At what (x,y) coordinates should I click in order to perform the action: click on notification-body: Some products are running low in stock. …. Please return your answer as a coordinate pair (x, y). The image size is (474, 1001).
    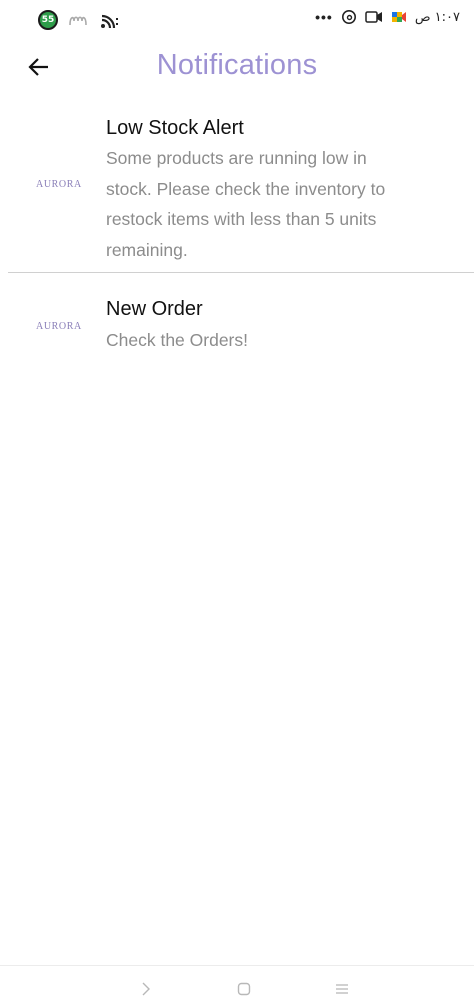
    Looking at the image, I should click on (276, 204).